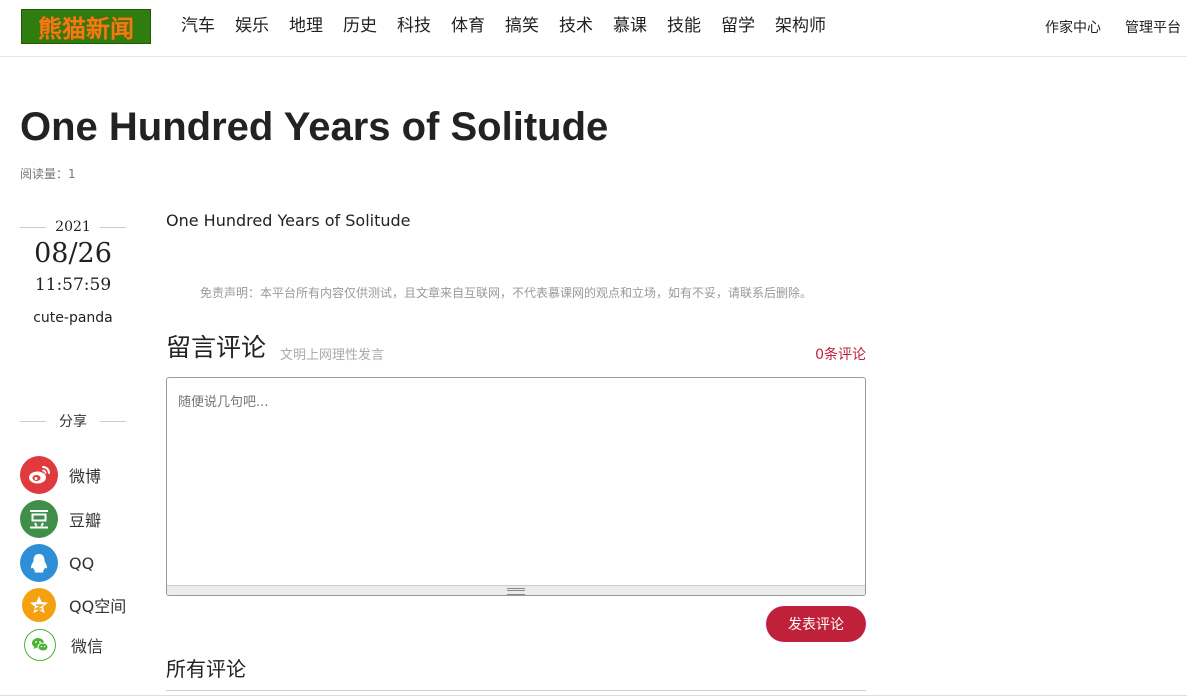 Image resolution: width=1187 pixels, height=699 pixels. I want to click on share-qq: QQ, so click(57, 563).